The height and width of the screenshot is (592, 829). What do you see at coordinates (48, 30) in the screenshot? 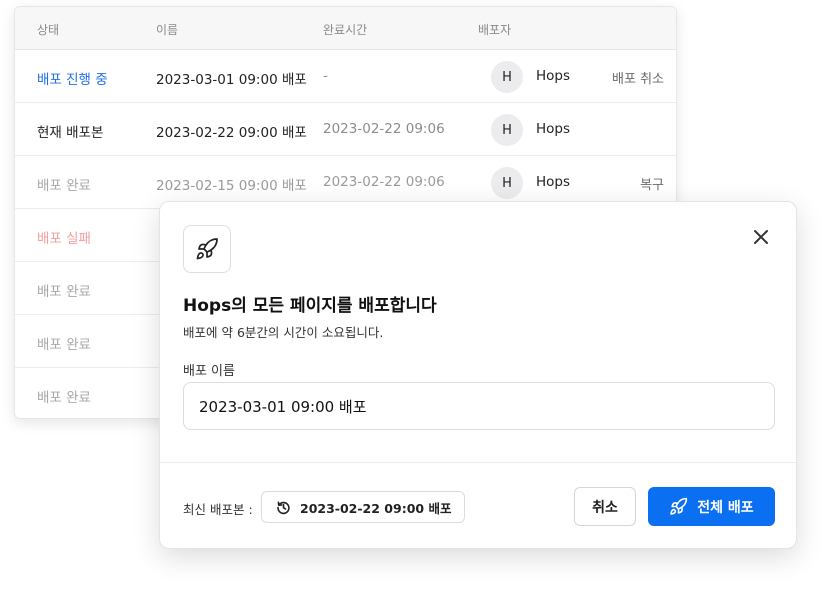
I see `header-status: 상태` at bounding box center [48, 30].